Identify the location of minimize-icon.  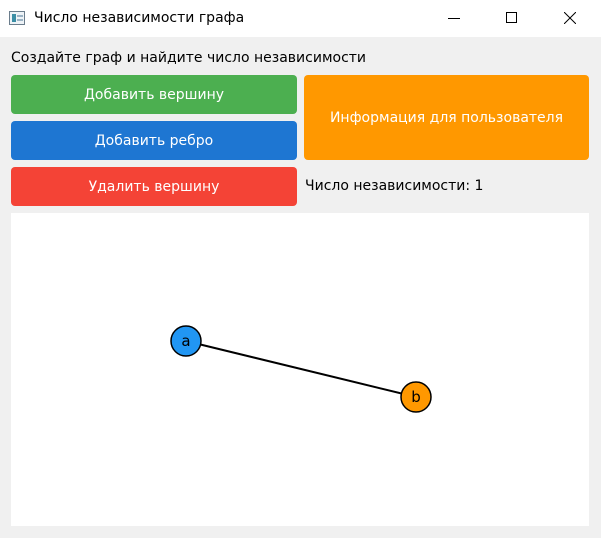
(454, 18).